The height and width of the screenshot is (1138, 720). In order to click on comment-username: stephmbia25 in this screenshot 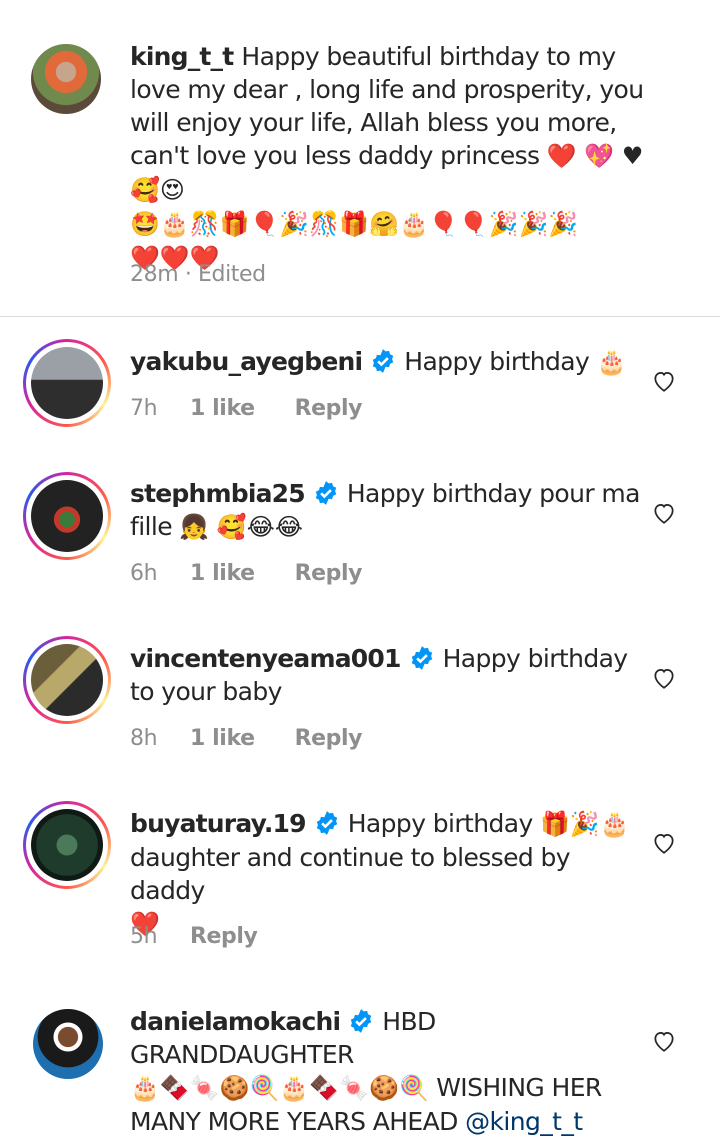, I will do `click(218, 493)`.